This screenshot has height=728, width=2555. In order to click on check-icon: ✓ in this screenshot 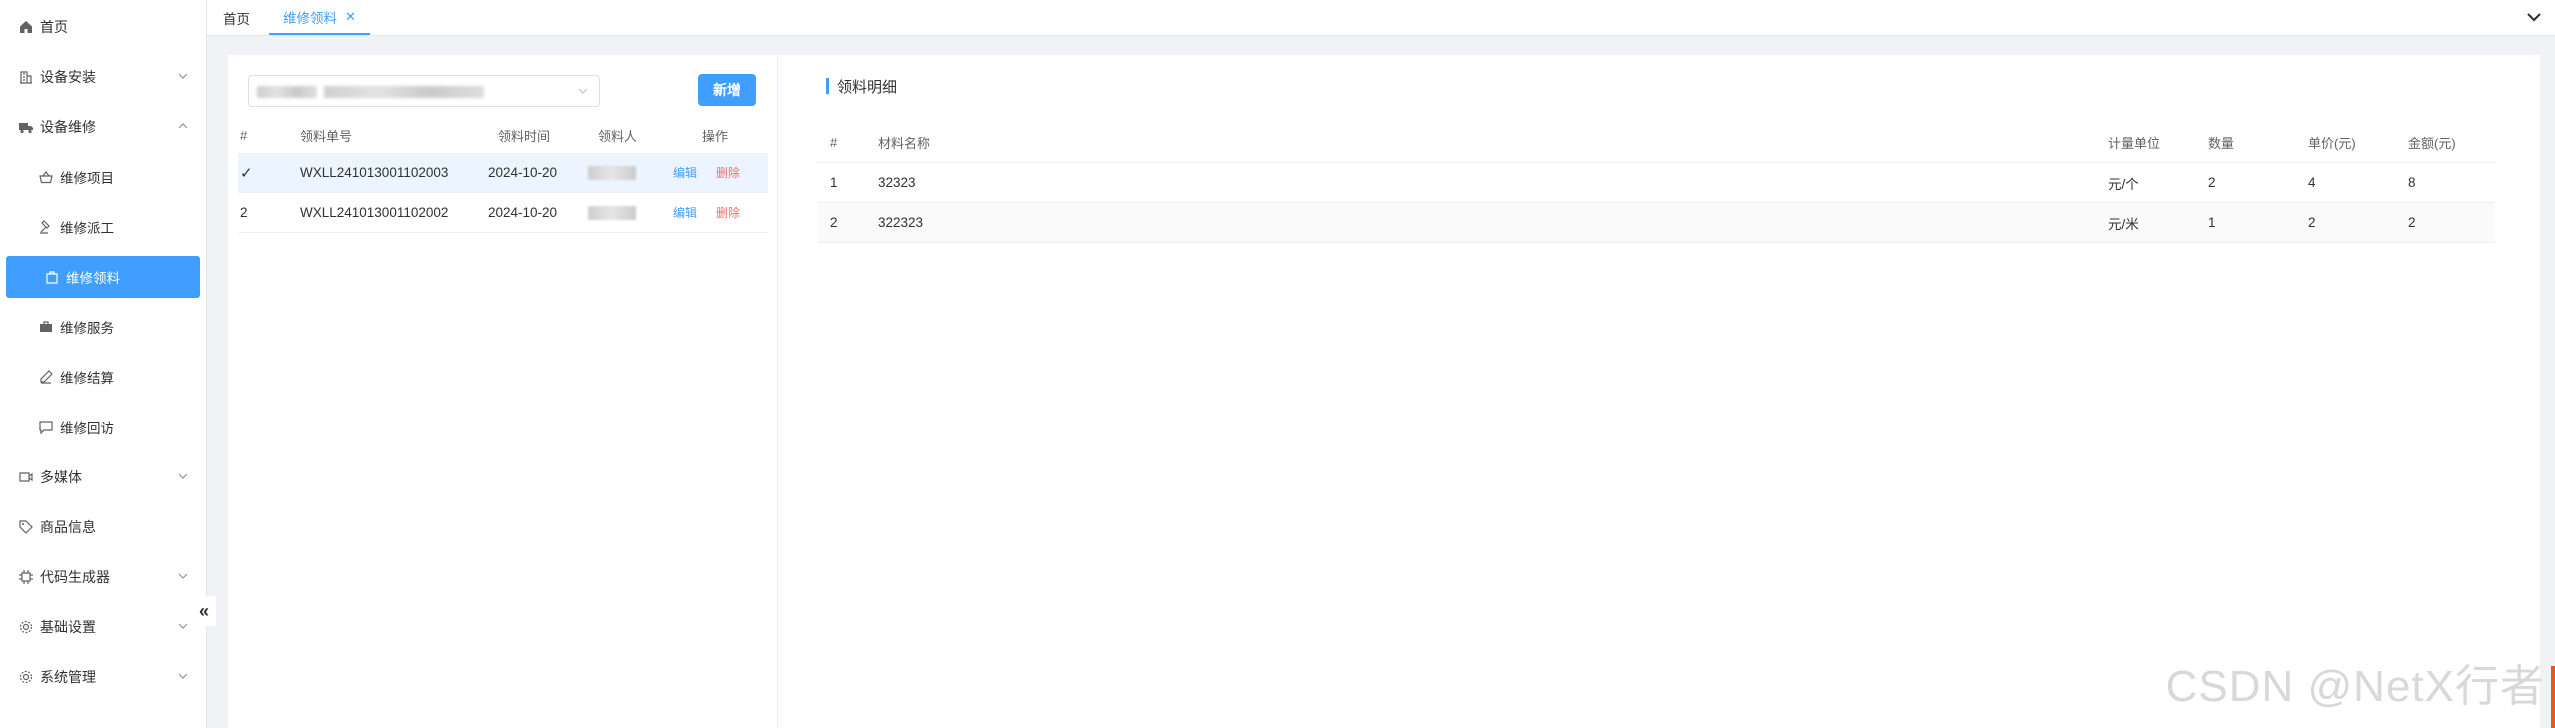, I will do `click(246, 173)`.